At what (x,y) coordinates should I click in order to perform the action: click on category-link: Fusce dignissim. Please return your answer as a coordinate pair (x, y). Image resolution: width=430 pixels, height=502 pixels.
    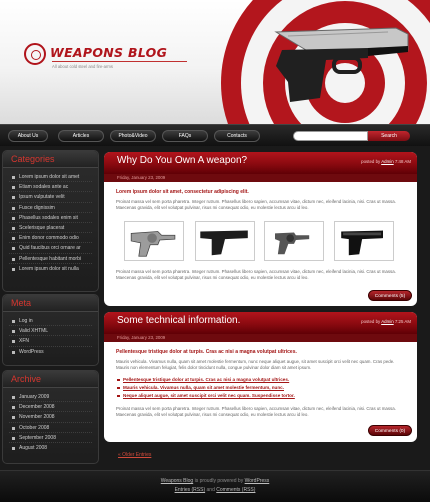
    Looking at the image, I should click on (50, 208).